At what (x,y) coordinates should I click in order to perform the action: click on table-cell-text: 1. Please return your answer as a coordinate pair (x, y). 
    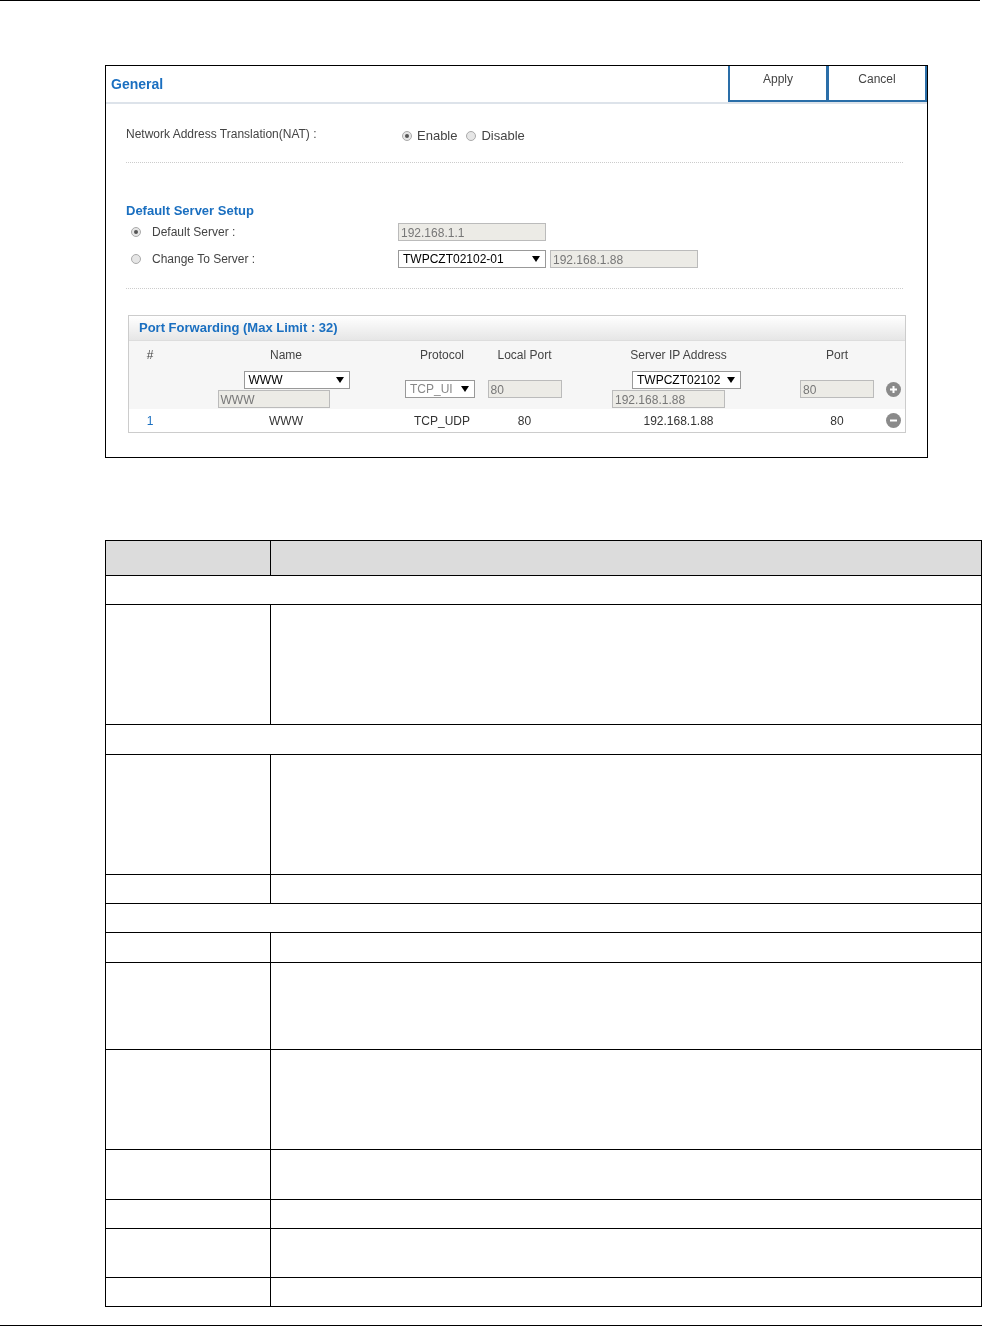
    Looking at the image, I should click on (150, 420).